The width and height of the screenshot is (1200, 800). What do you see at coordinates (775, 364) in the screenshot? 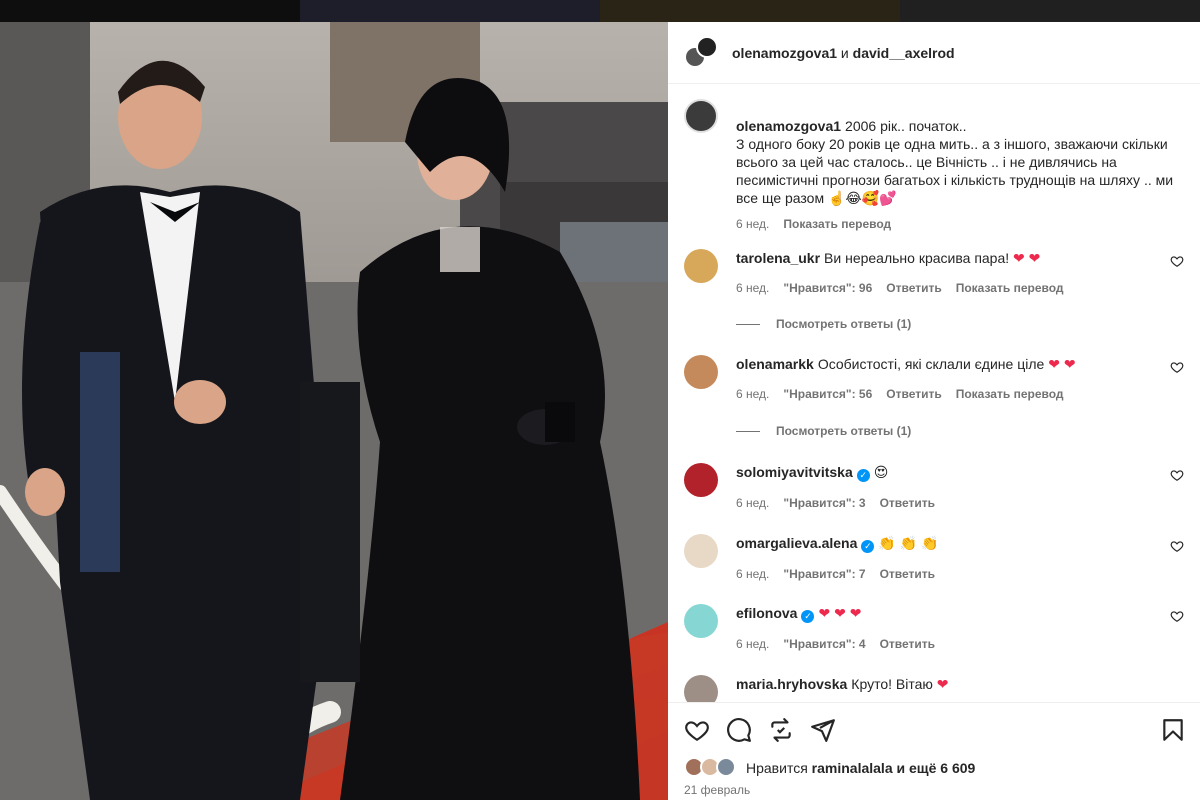
I see `comment-username: olenamarkk` at bounding box center [775, 364].